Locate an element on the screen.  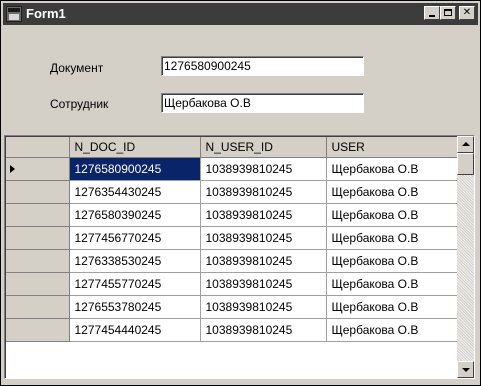
grid-corner-header is located at coordinates (38, 147).